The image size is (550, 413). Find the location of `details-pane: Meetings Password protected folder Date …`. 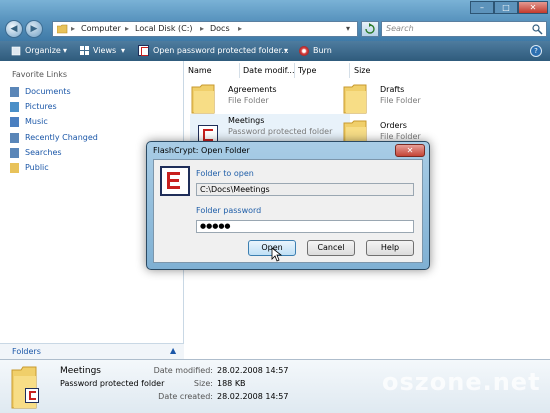

details-pane: Meetings Password protected folder Date … is located at coordinates (275, 386).